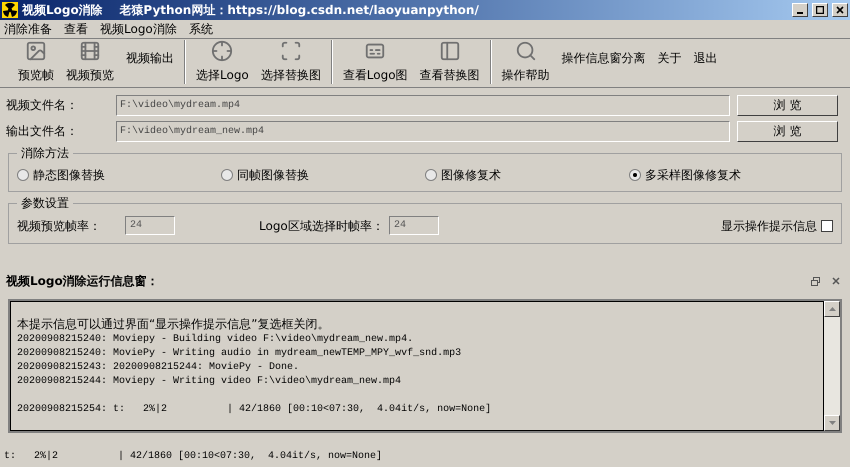 This screenshot has height=467, width=850. What do you see at coordinates (173, 325) in the screenshot?
I see `log-line: 本提示信息可以通过界面“显示操作提示信息”复选框关闭。` at bounding box center [173, 325].